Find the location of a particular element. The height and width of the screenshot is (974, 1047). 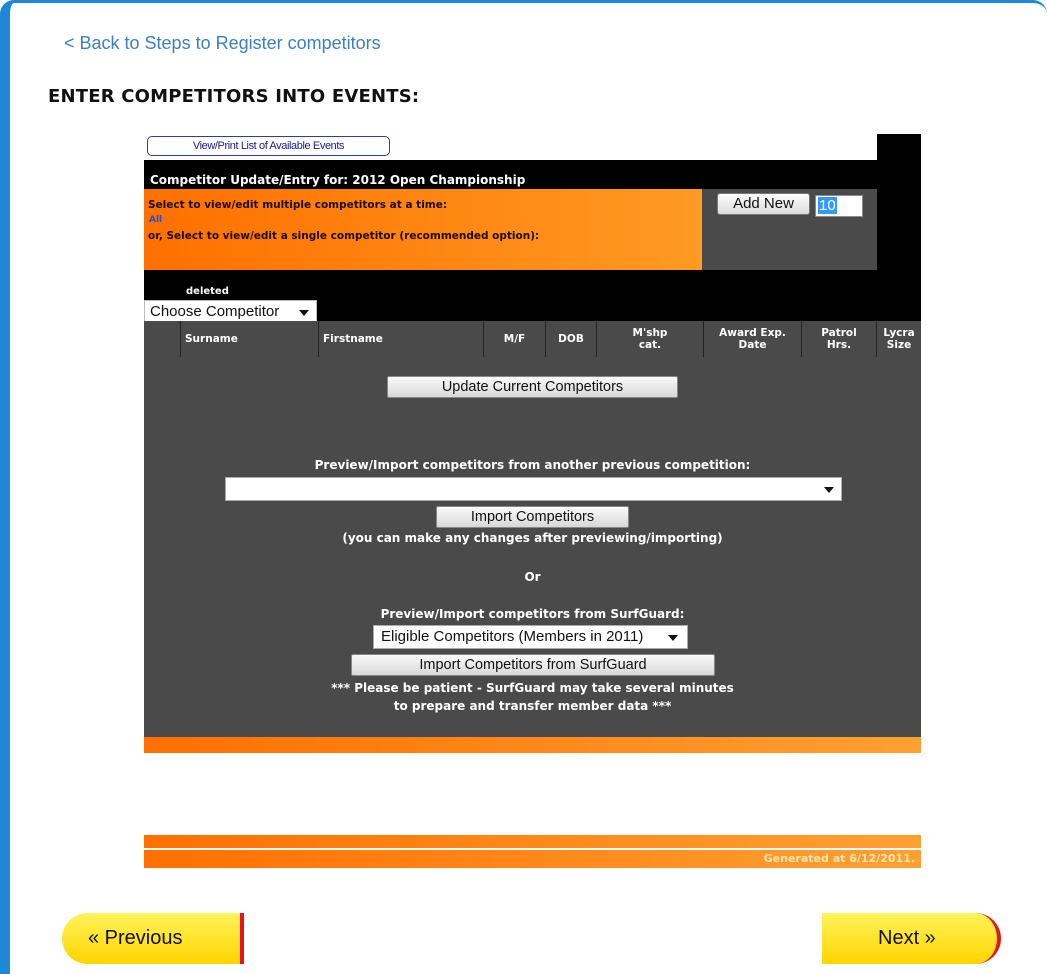

back-to-steps-link: < Back to Steps to Register competitors is located at coordinates (222, 43).